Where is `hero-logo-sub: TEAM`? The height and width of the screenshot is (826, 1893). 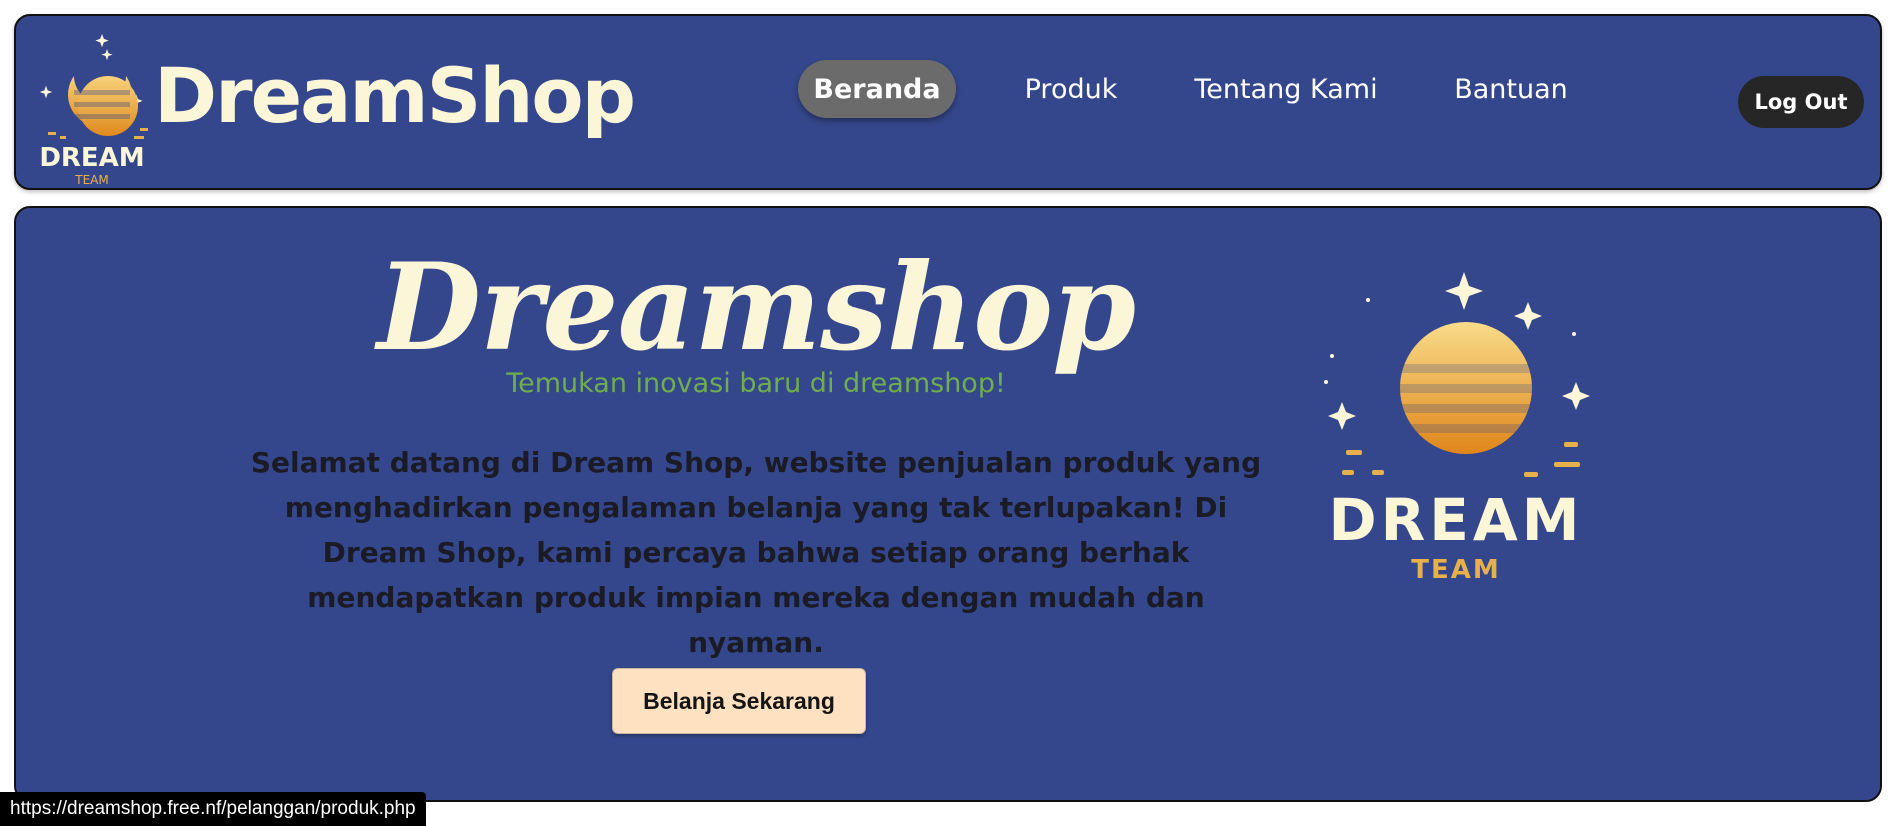 hero-logo-sub: TEAM is located at coordinates (1456, 570).